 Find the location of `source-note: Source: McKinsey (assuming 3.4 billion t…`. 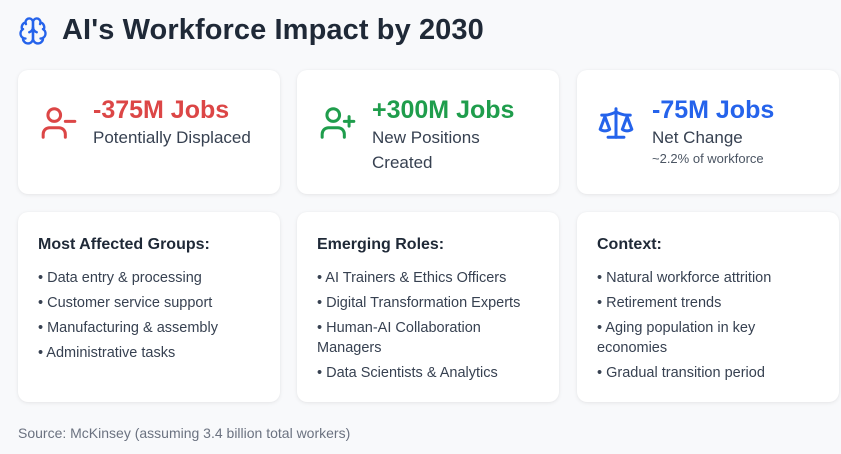

source-note: Source: McKinsey (assuming 3.4 billion t… is located at coordinates (184, 433).